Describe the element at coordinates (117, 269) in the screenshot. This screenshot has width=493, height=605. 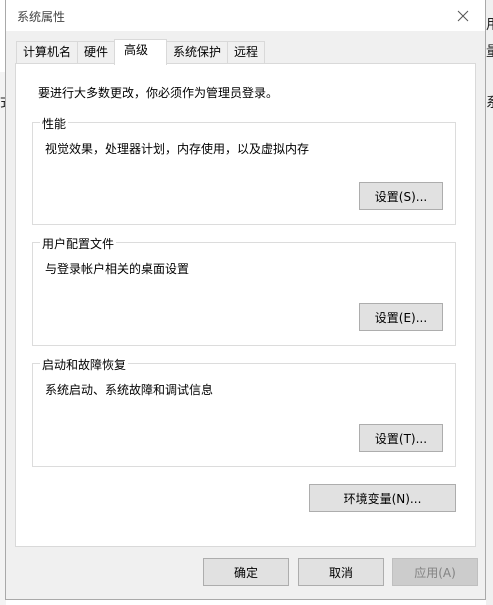
I see `user-profiles-description: 与登录帐户相关的桌面设置` at that location.